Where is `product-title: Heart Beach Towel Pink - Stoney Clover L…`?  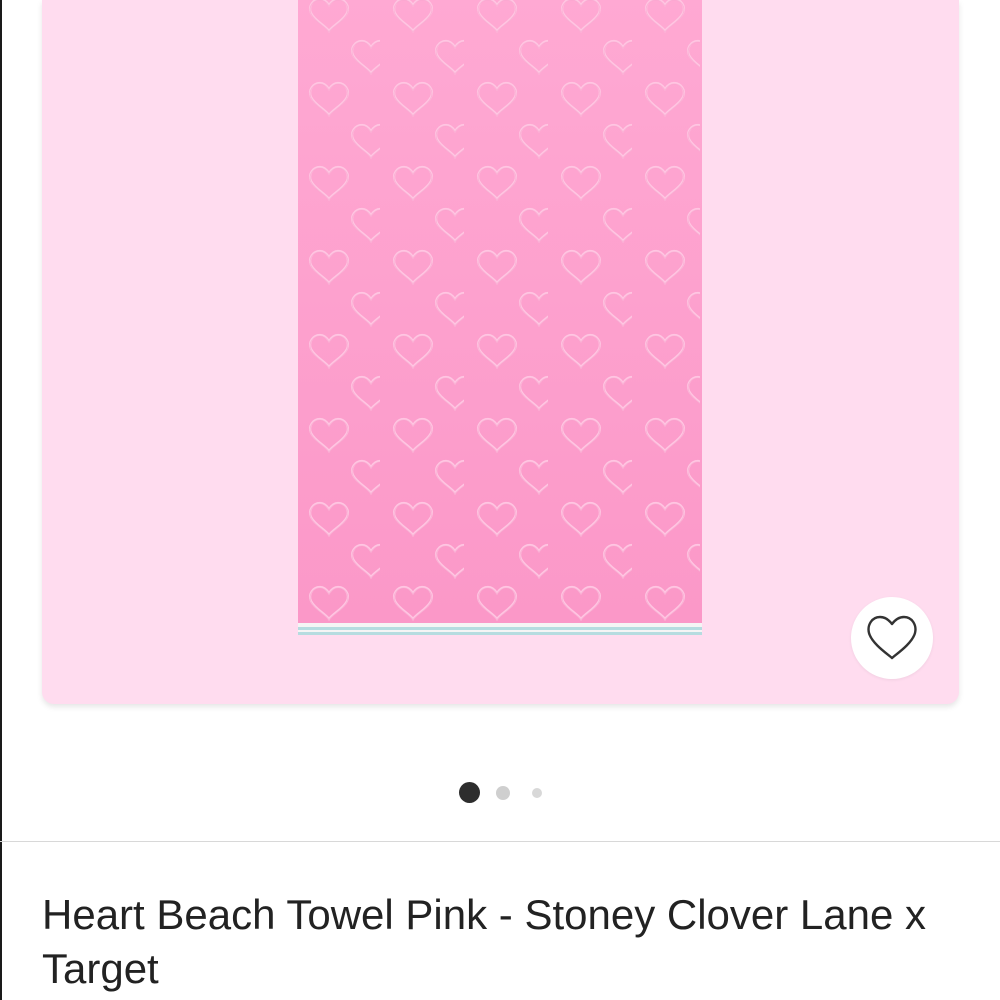 product-title: Heart Beach Towel Pink - Stoney Clover L… is located at coordinates (484, 941).